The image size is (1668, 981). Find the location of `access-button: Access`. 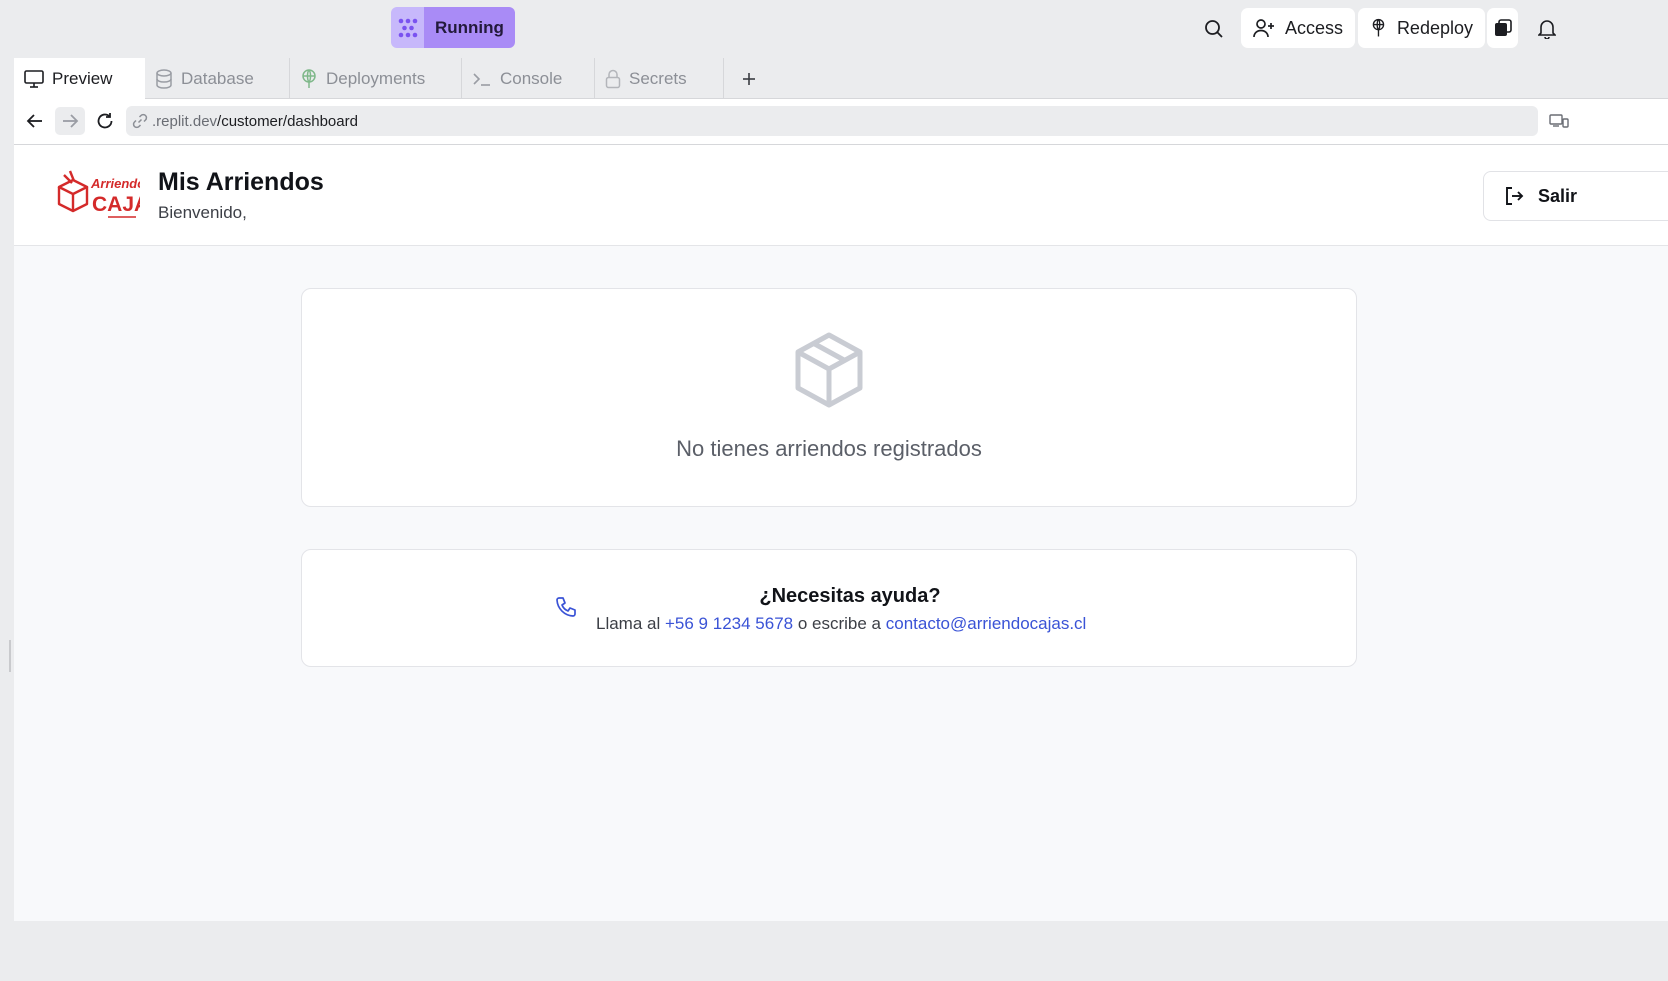

access-button: Access is located at coordinates (1298, 28).